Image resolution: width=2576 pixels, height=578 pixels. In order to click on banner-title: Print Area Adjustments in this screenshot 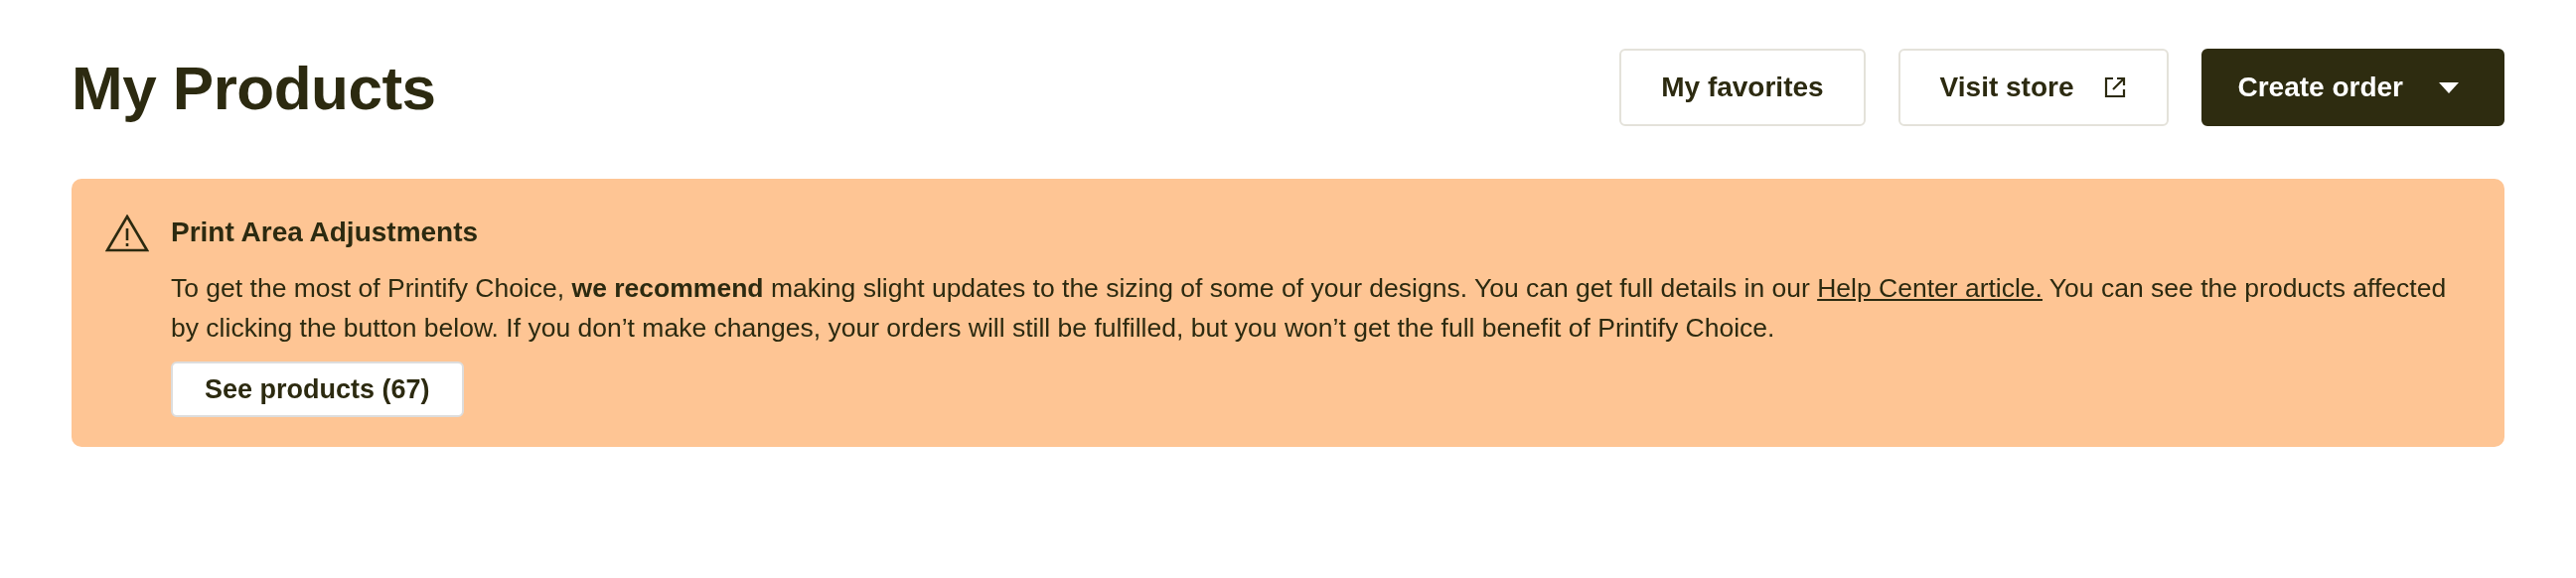, I will do `click(325, 233)`.